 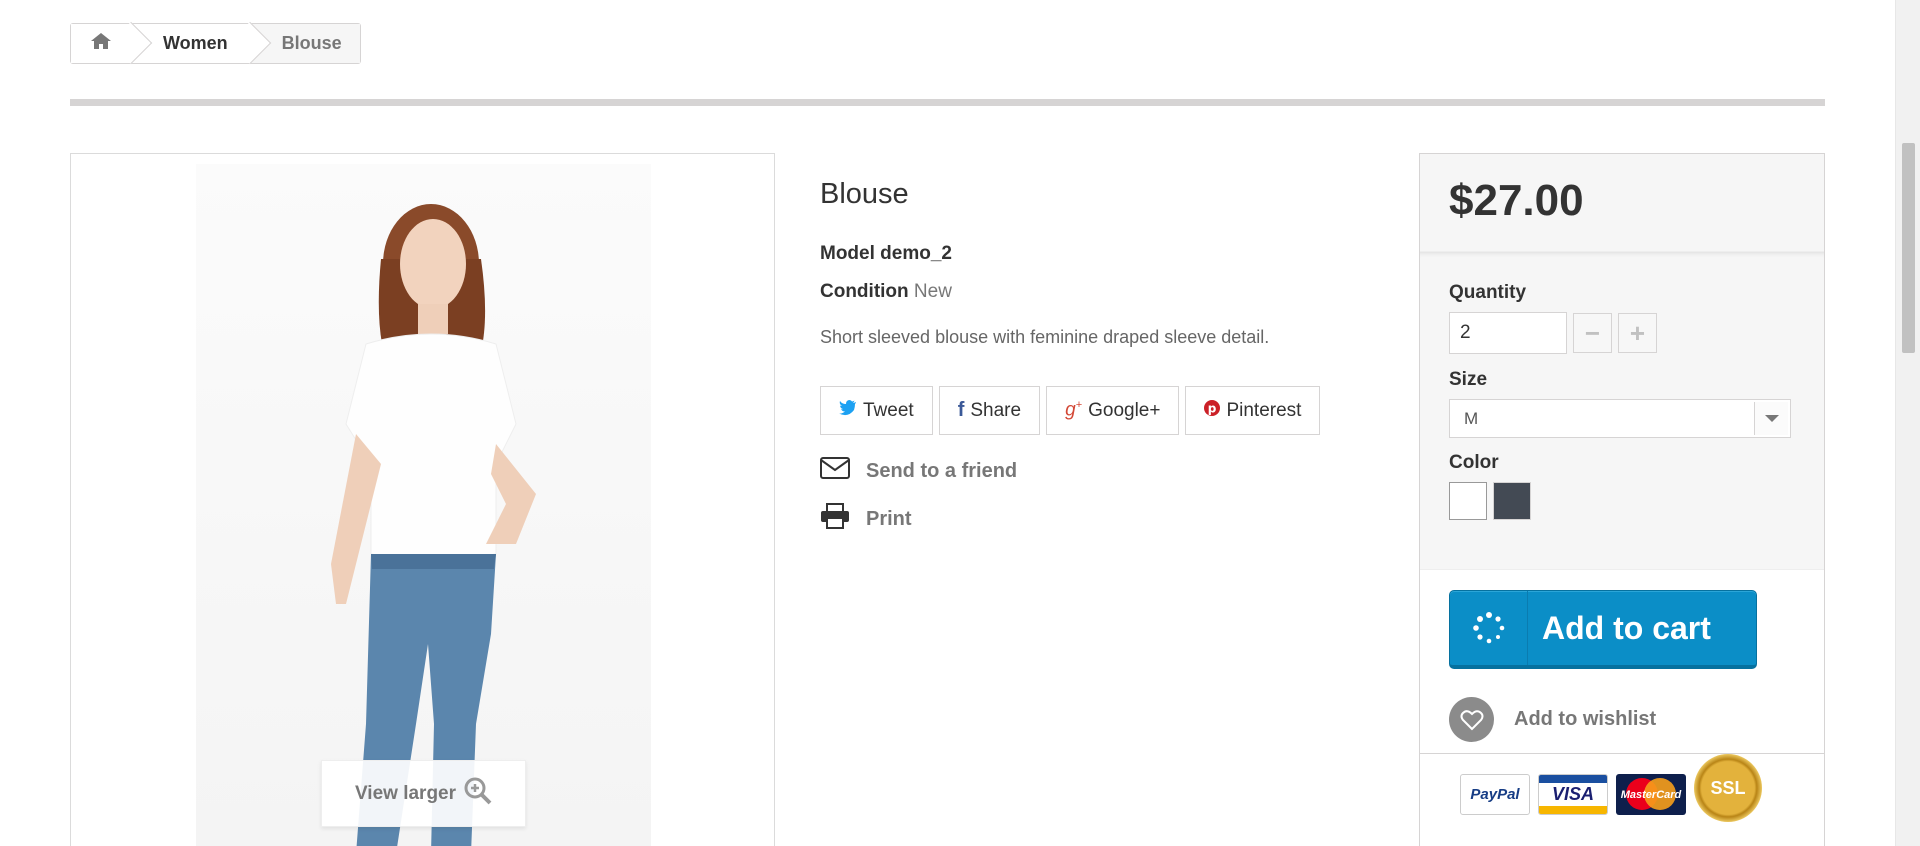 What do you see at coordinates (1907, 423) in the screenshot?
I see `page-scrollbar` at bounding box center [1907, 423].